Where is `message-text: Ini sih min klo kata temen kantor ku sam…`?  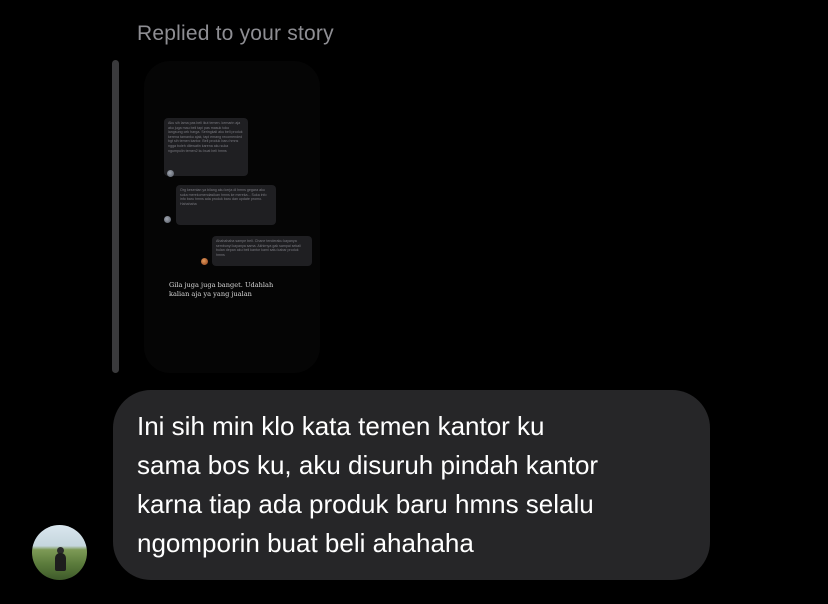 message-text: Ini sih min klo kata temen kantor ku sam… is located at coordinates (368, 484).